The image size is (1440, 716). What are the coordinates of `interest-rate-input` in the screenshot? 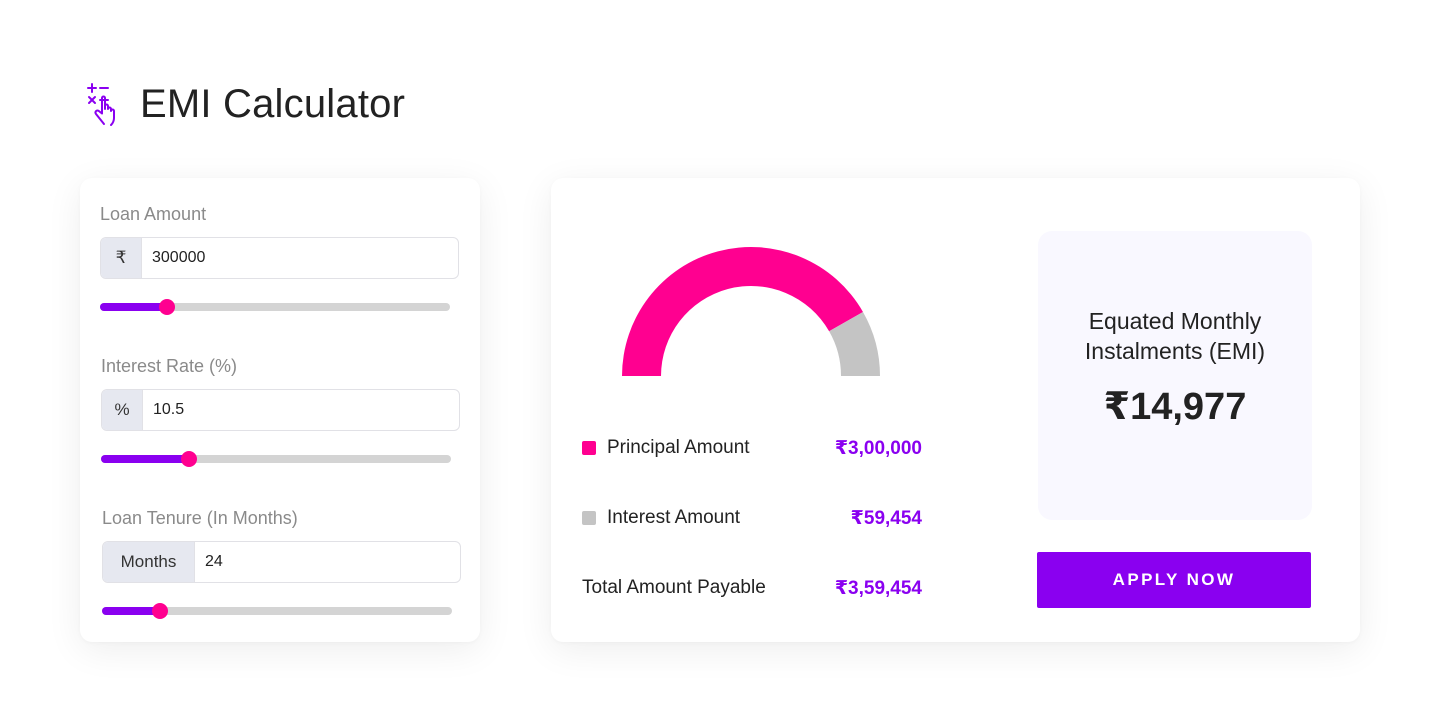 It's located at (301, 410).